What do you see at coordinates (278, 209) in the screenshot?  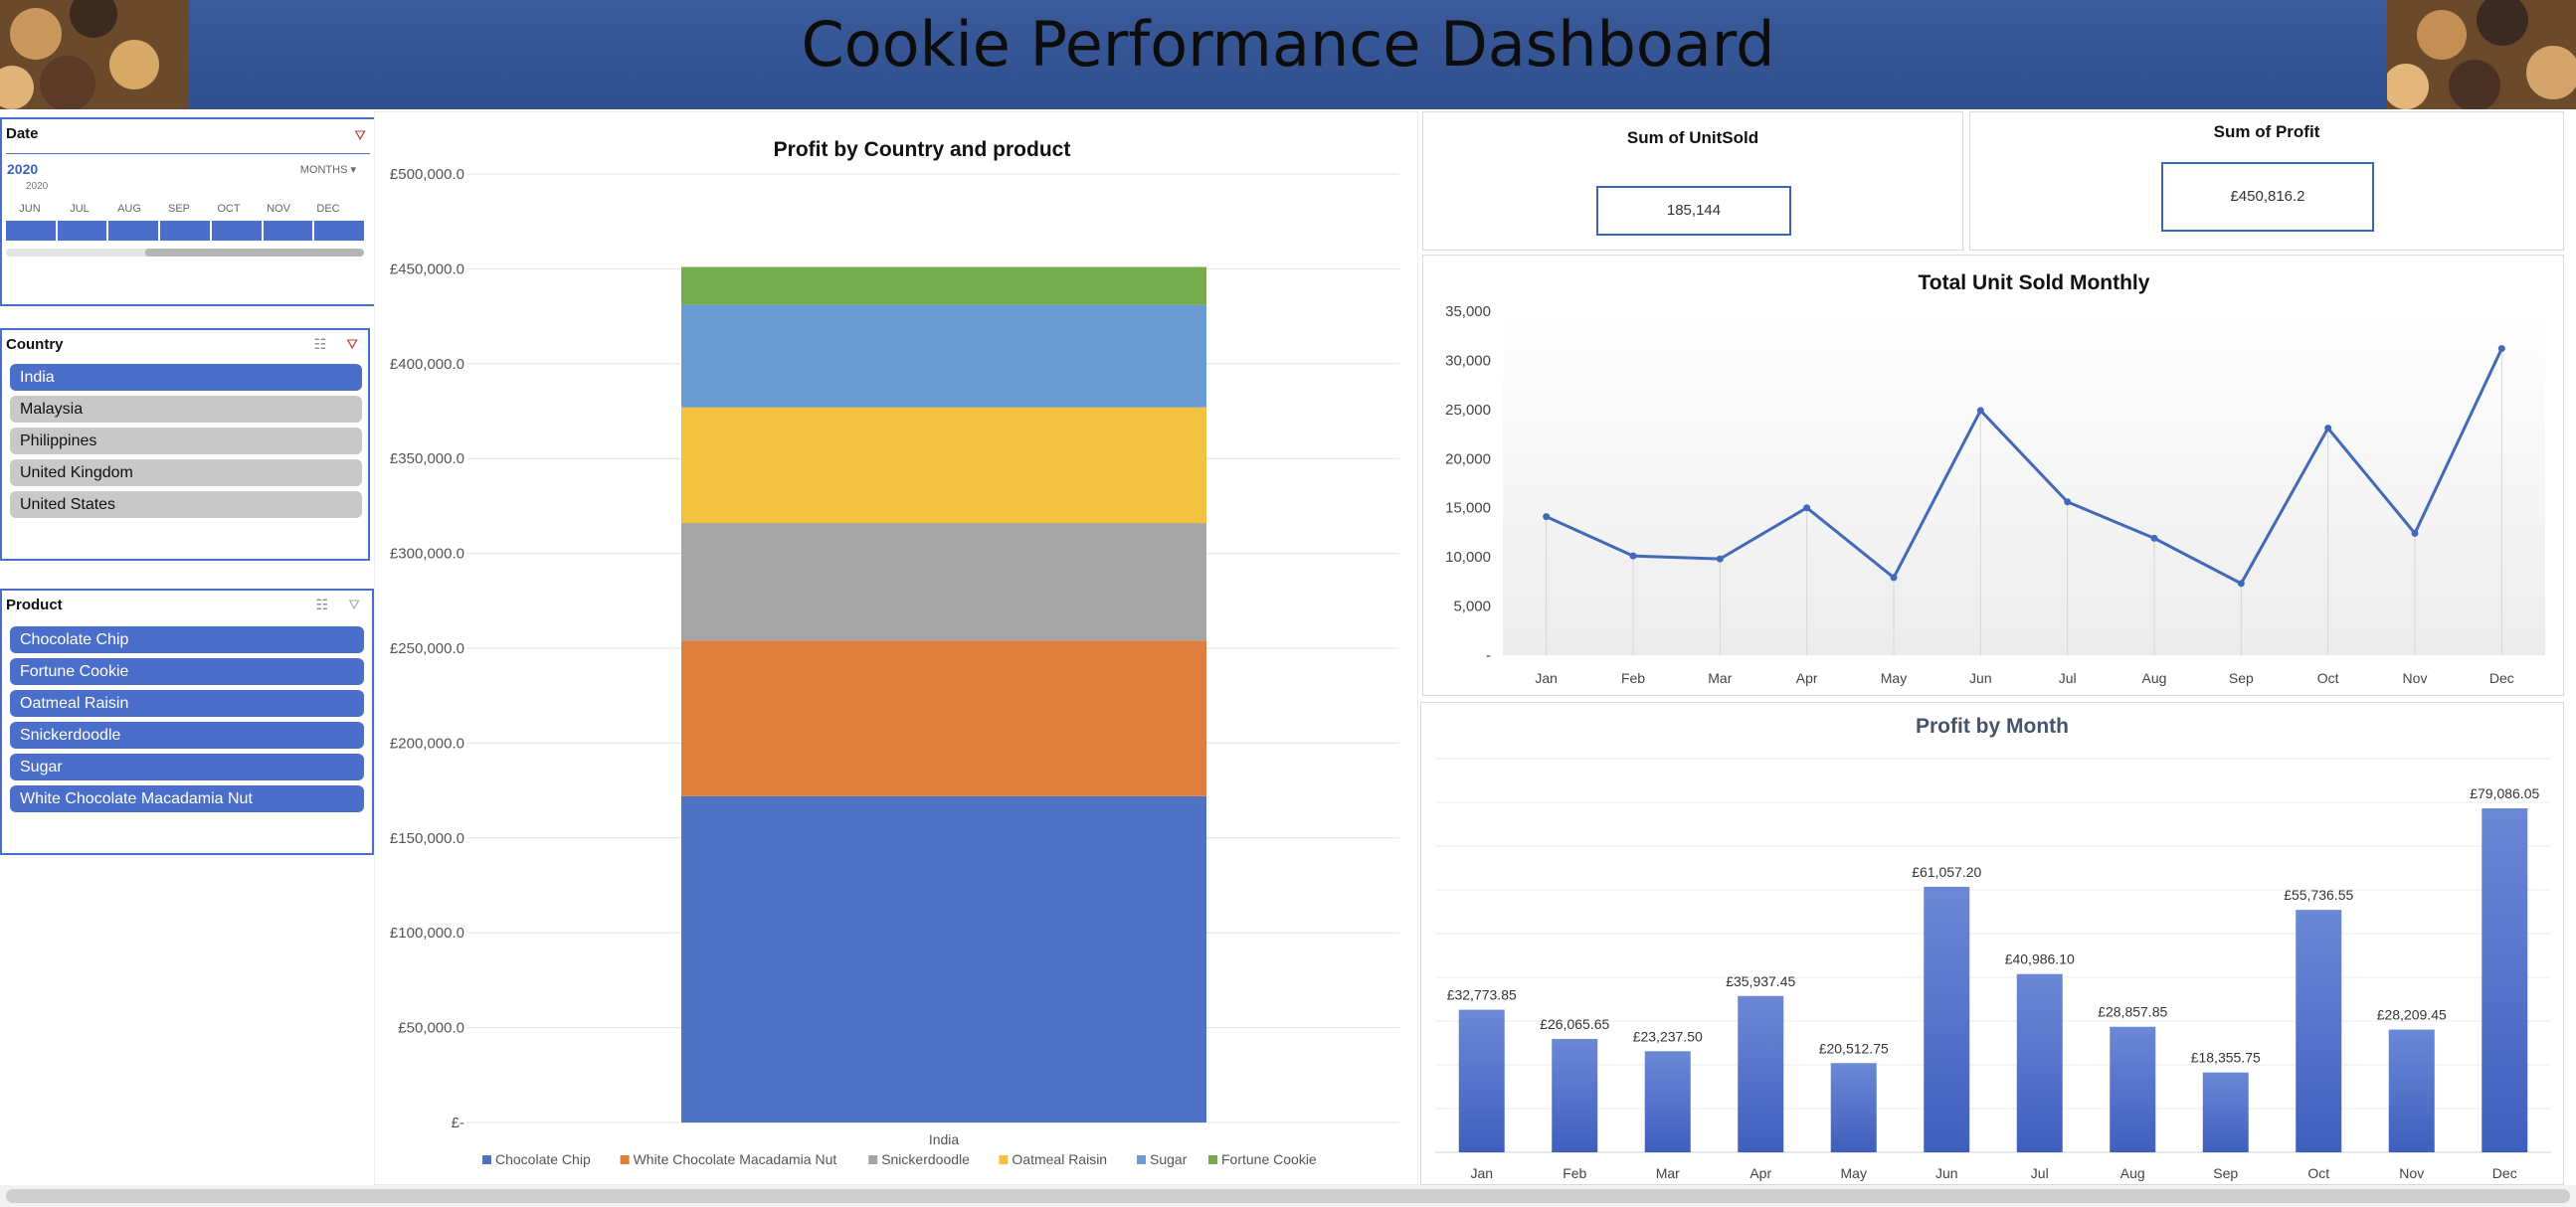 I see `timeline-month: NOV` at bounding box center [278, 209].